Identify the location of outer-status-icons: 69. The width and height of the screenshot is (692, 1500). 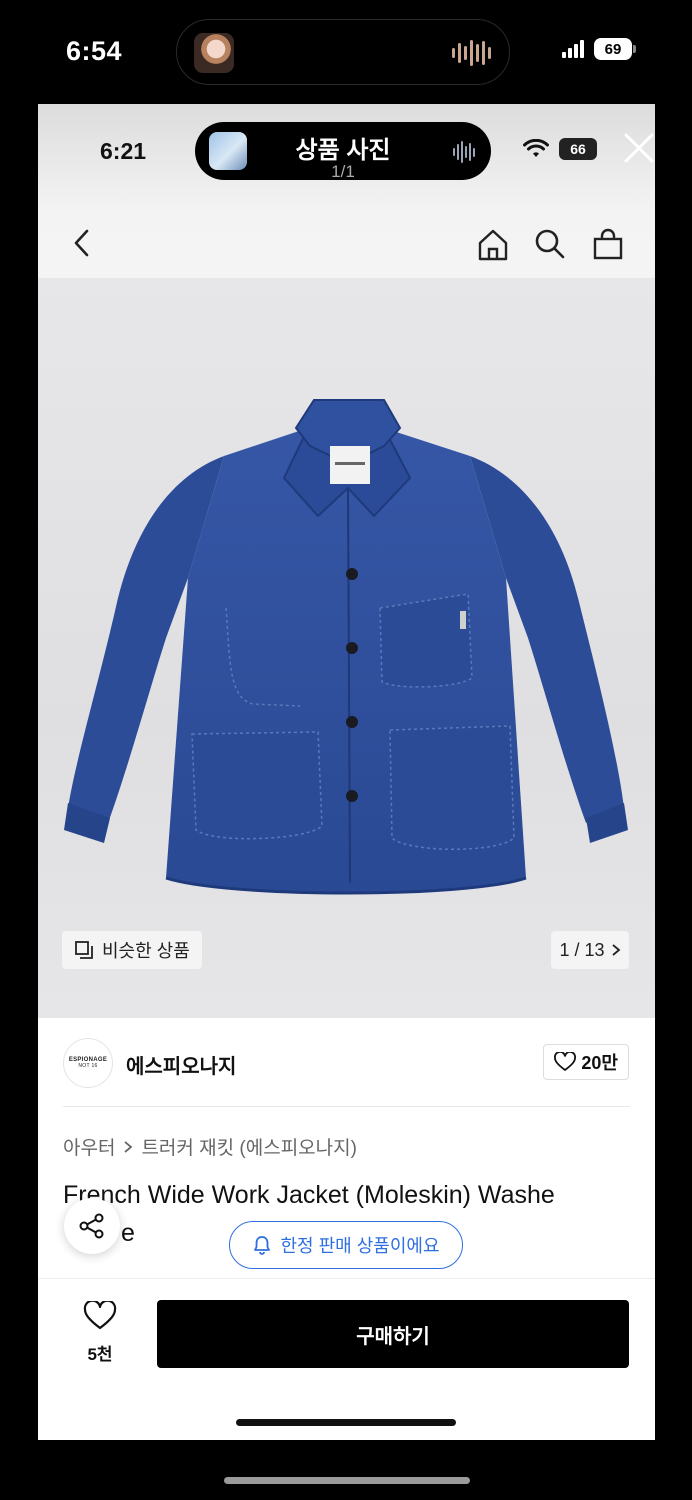
(599, 49).